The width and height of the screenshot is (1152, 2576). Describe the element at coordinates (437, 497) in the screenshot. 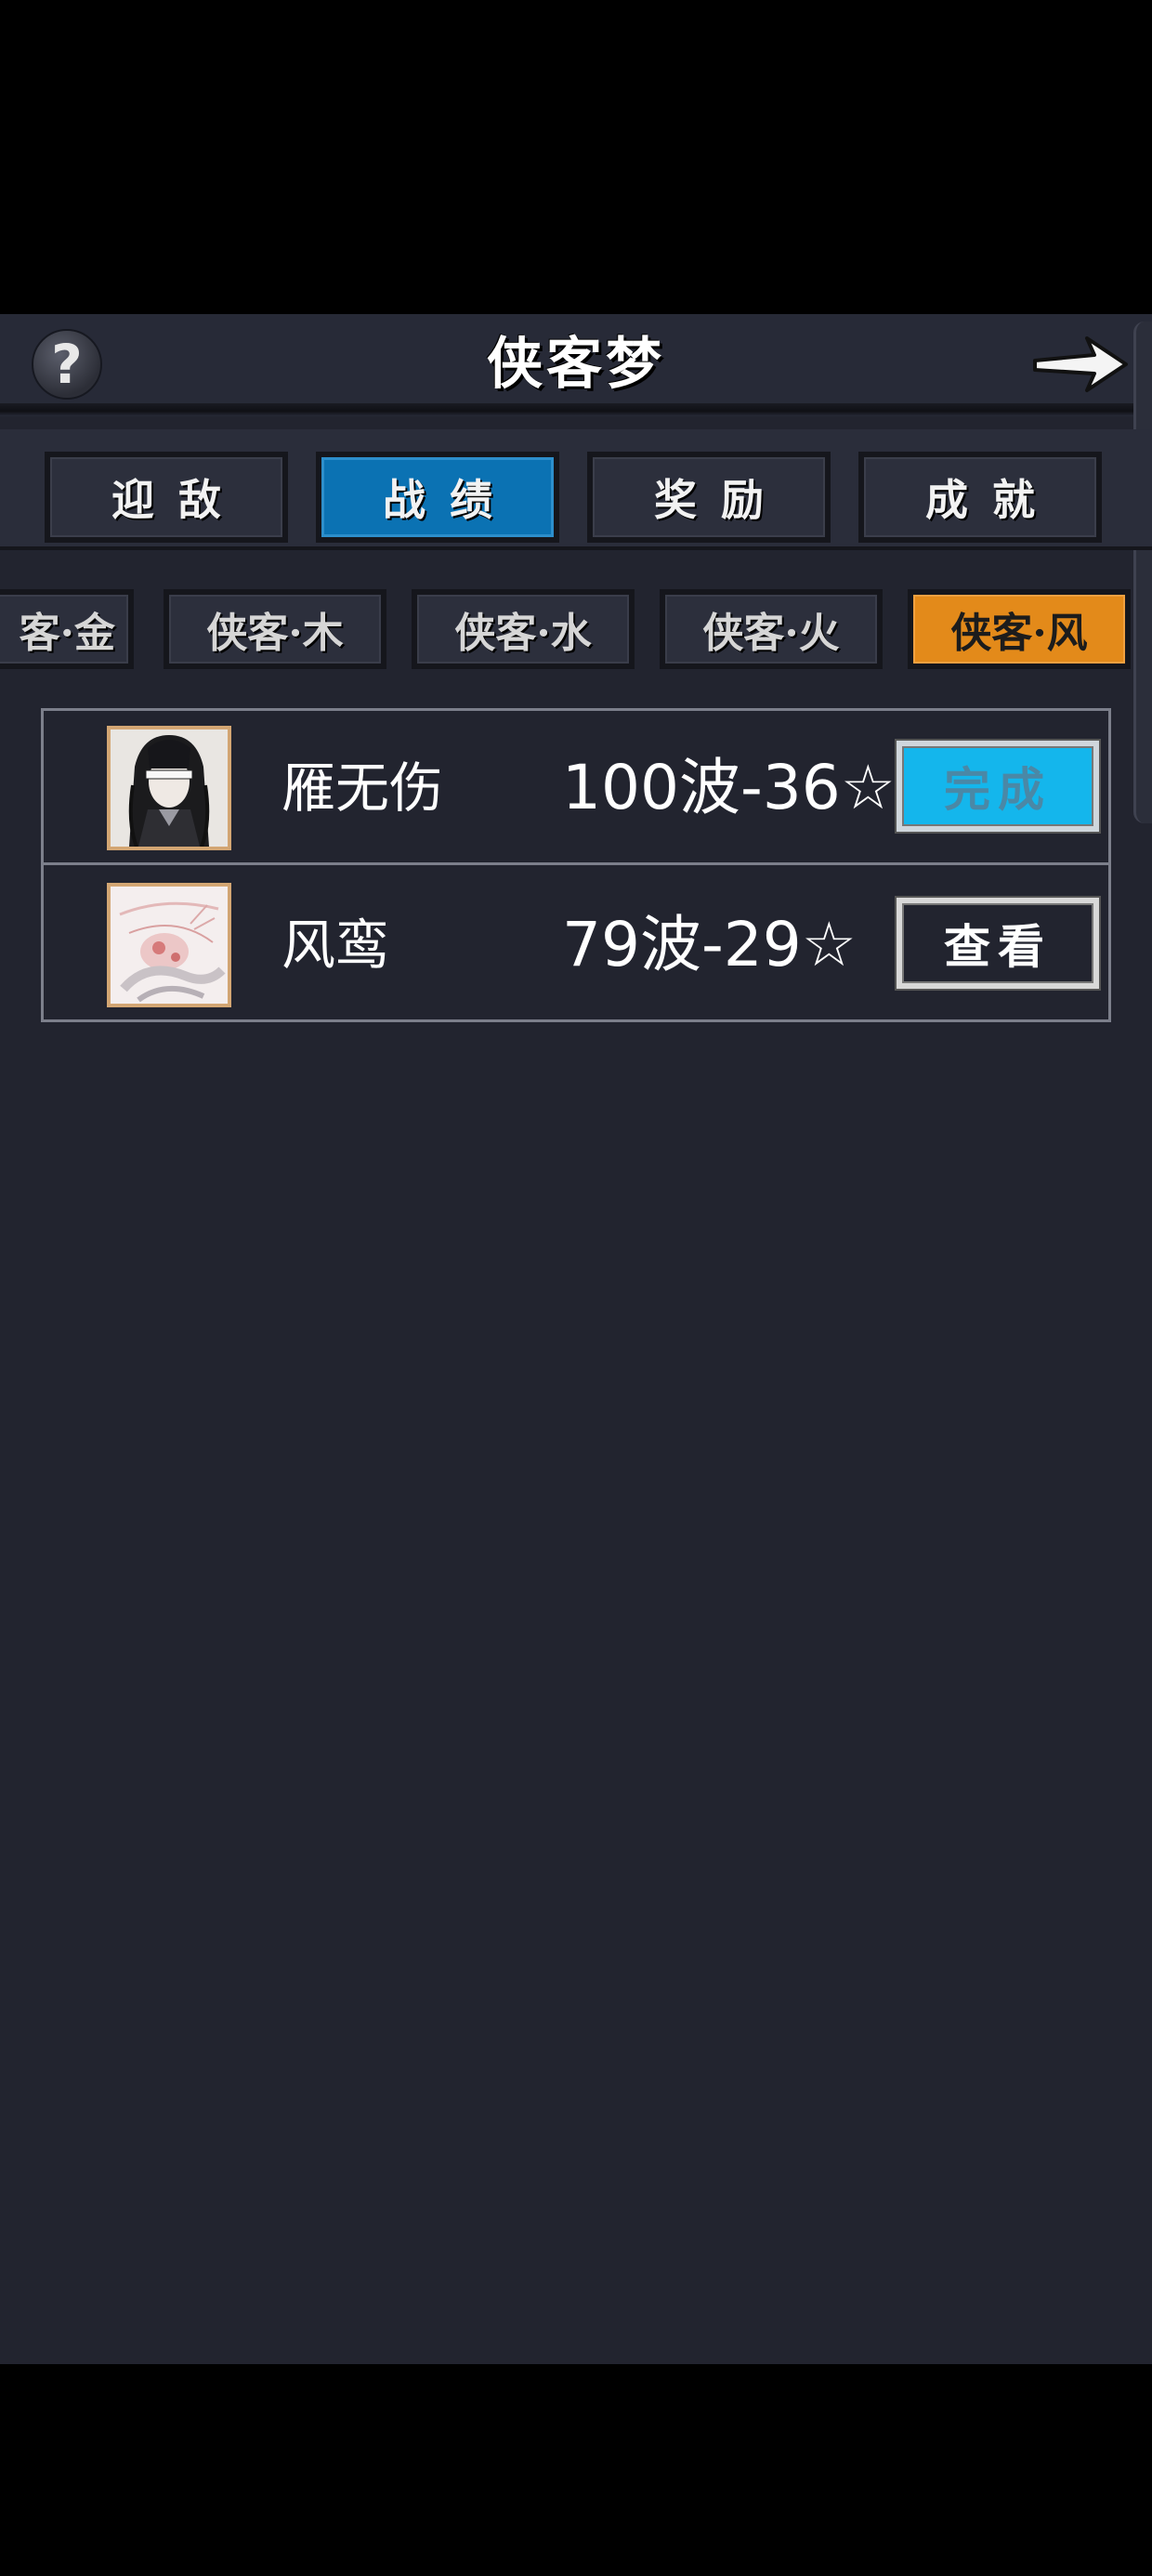

I see `tab-record: 战绩` at that location.